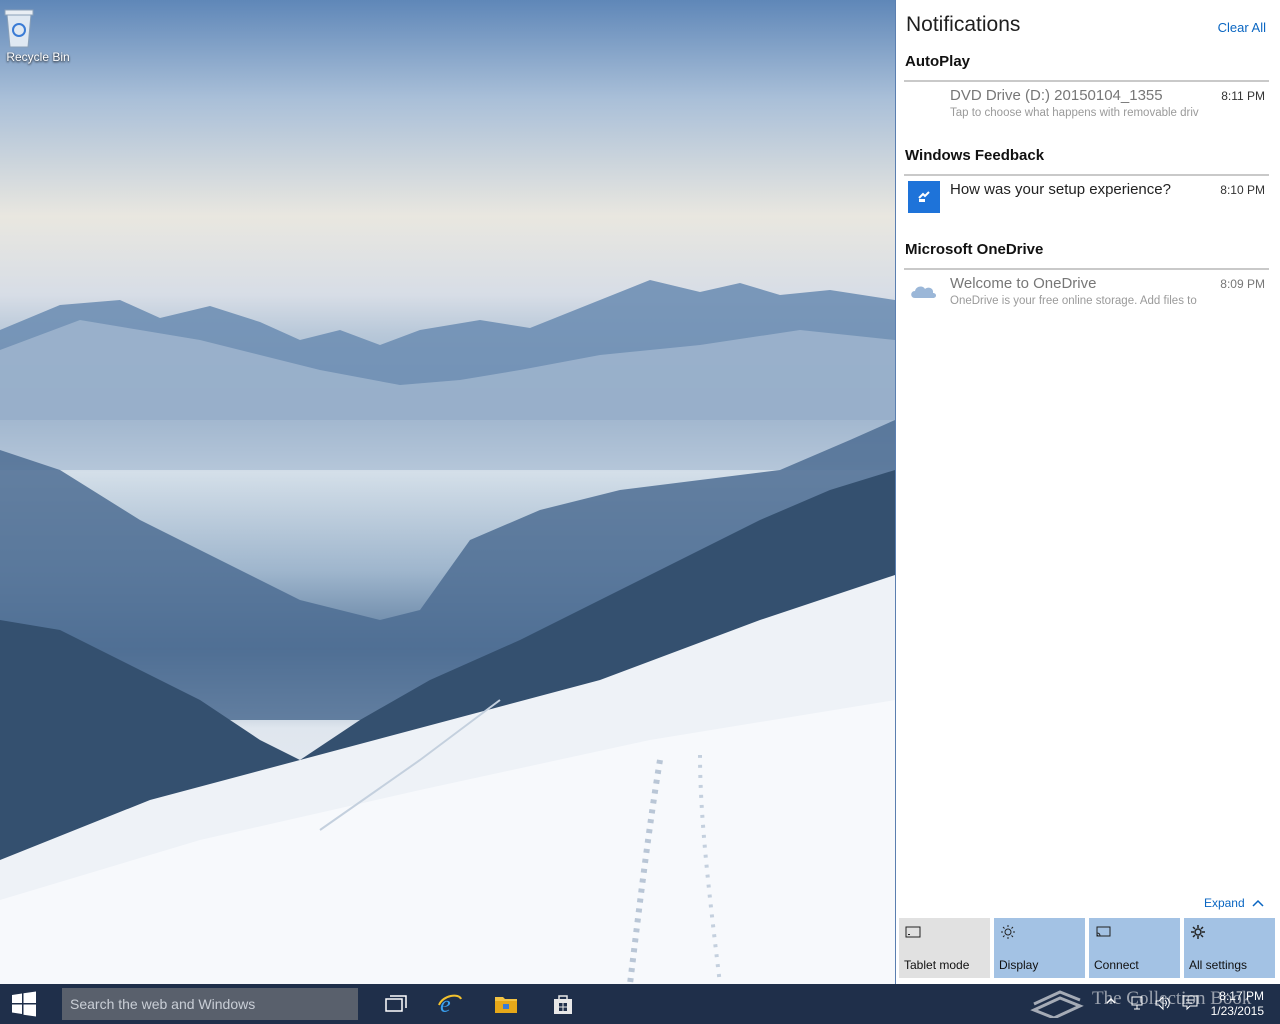 The image size is (1280, 1024). Describe the element at coordinates (1057, 1005) in the screenshot. I see `book-icon` at that location.